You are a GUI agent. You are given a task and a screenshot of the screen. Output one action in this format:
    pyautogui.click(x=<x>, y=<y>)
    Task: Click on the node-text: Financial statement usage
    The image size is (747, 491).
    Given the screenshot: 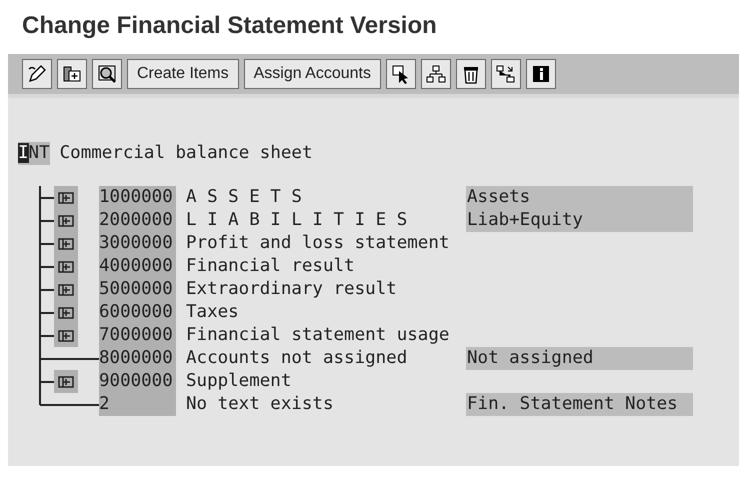 What is the action you would take?
    pyautogui.click(x=317, y=335)
    